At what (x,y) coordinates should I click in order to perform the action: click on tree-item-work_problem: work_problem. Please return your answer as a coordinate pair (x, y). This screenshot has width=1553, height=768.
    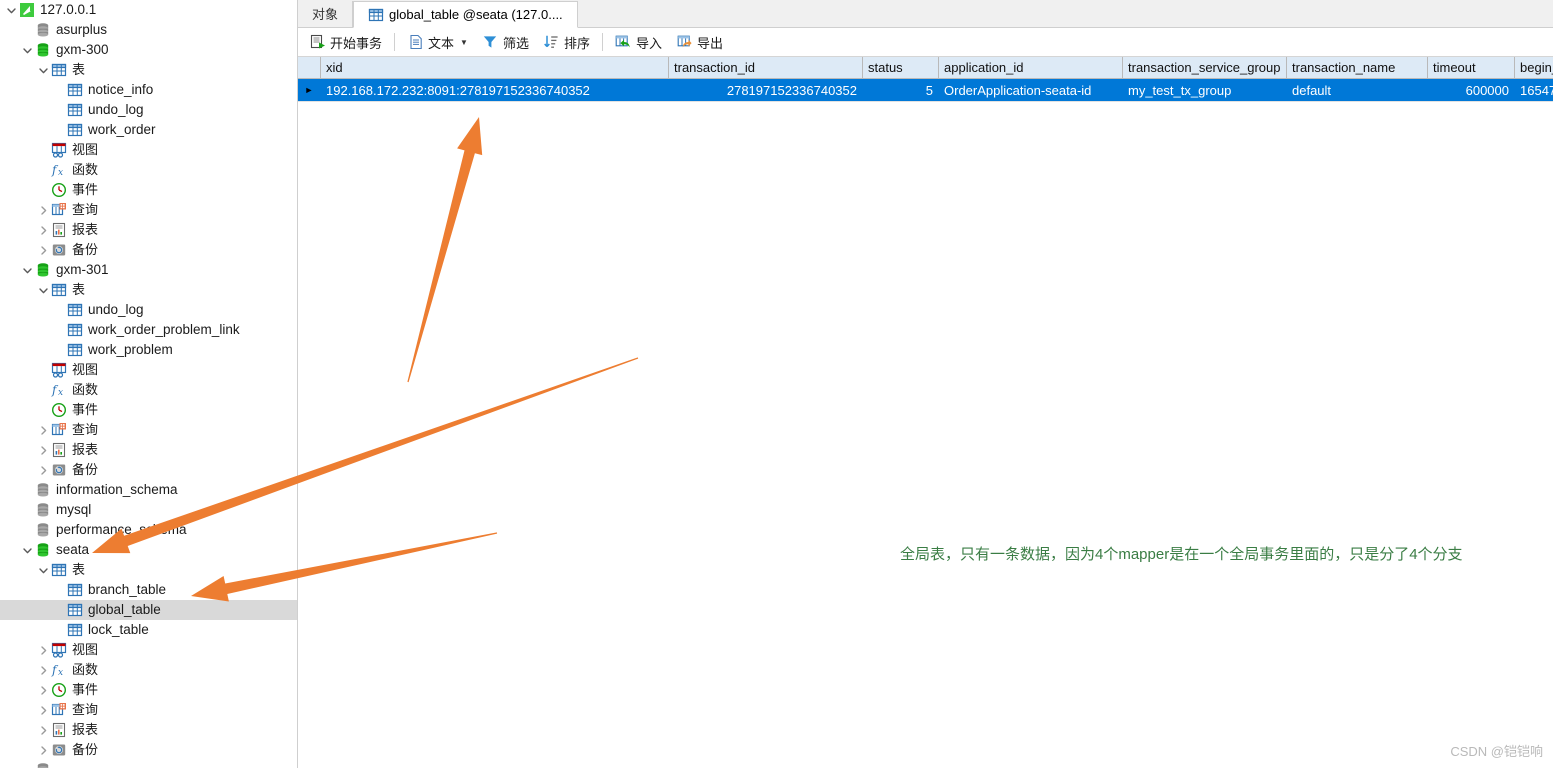
    Looking at the image, I should click on (148, 350).